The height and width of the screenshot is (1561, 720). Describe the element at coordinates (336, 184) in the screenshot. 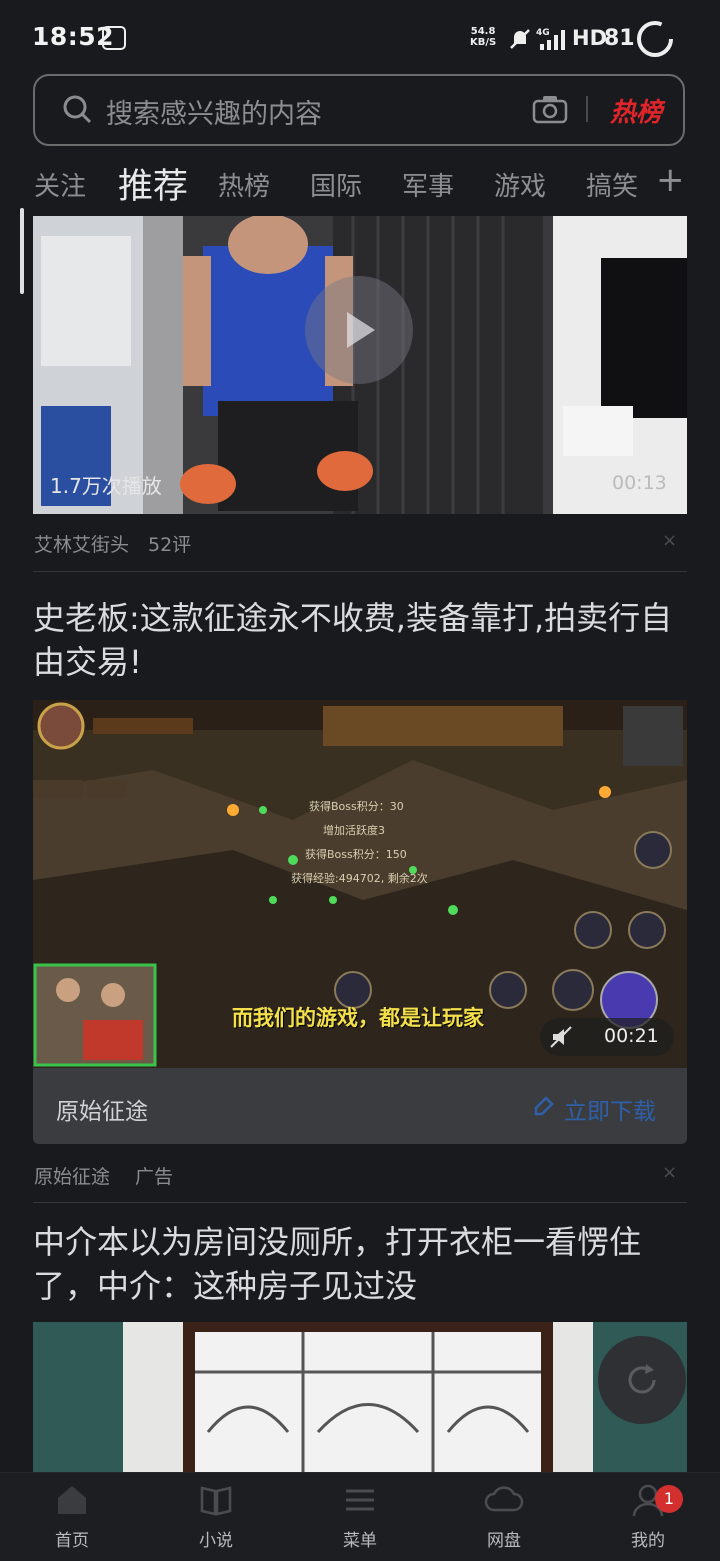

I see `tab-international: 国际` at that location.